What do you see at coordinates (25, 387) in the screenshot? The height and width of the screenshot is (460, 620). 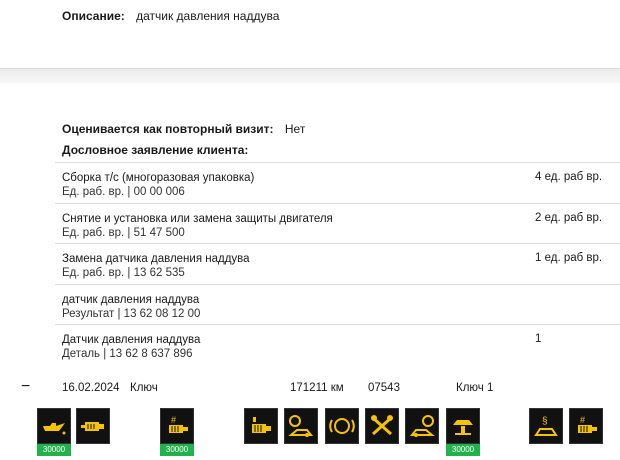 I see `collapse-button: −` at bounding box center [25, 387].